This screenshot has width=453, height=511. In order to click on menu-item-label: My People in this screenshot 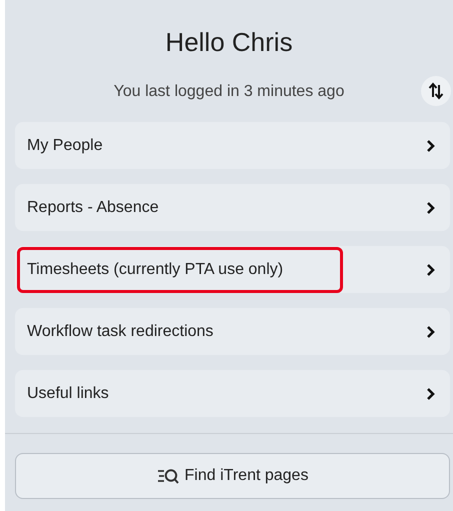, I will do `click(65, 146)`.